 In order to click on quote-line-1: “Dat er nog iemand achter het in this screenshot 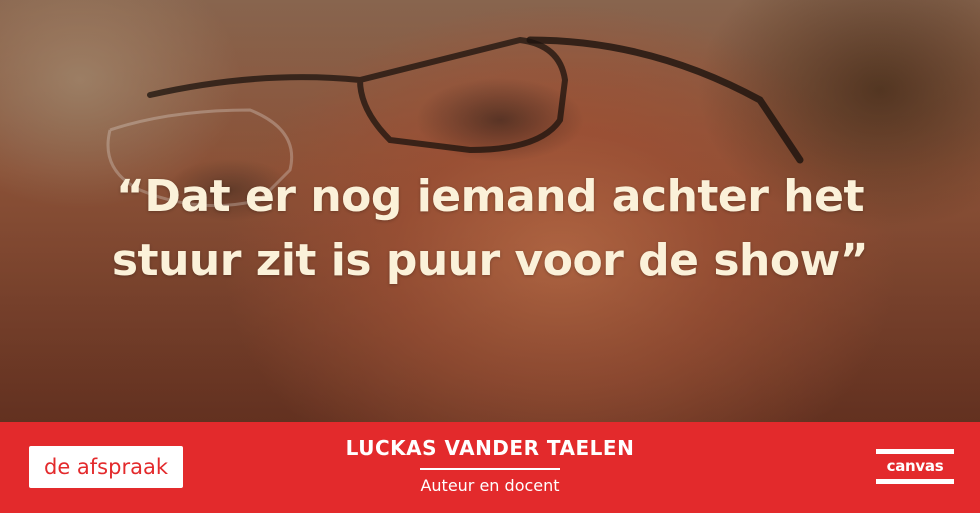, I will do `click(490, 196)`.